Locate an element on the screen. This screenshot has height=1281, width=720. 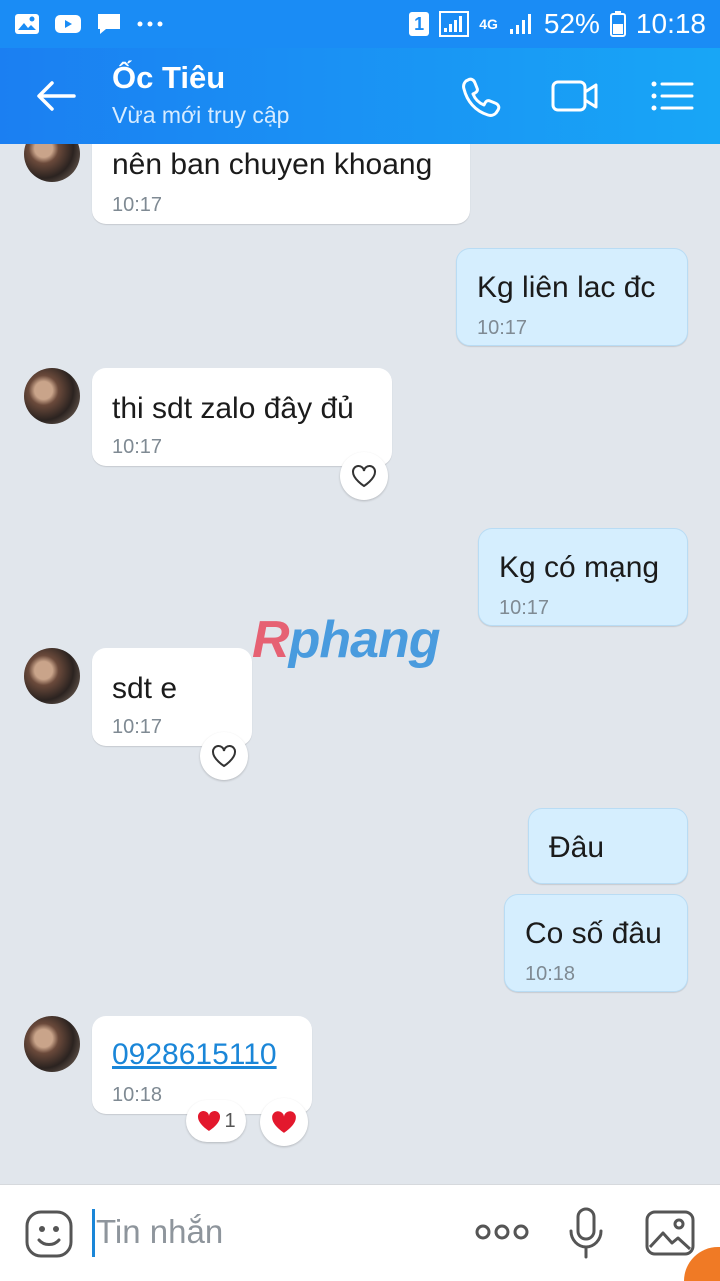
watermark-logo: Rphang is located at coordinates (346, 640).